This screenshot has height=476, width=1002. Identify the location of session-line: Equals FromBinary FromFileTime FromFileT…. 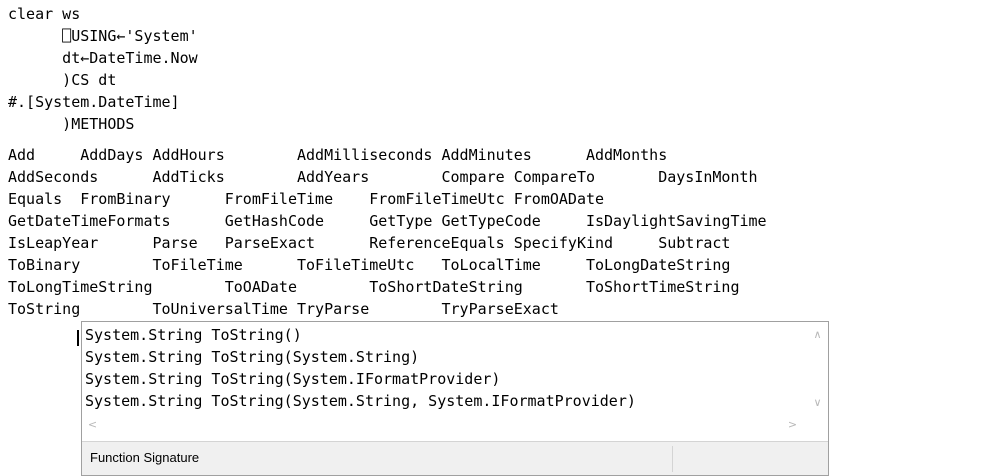
(306, 199).